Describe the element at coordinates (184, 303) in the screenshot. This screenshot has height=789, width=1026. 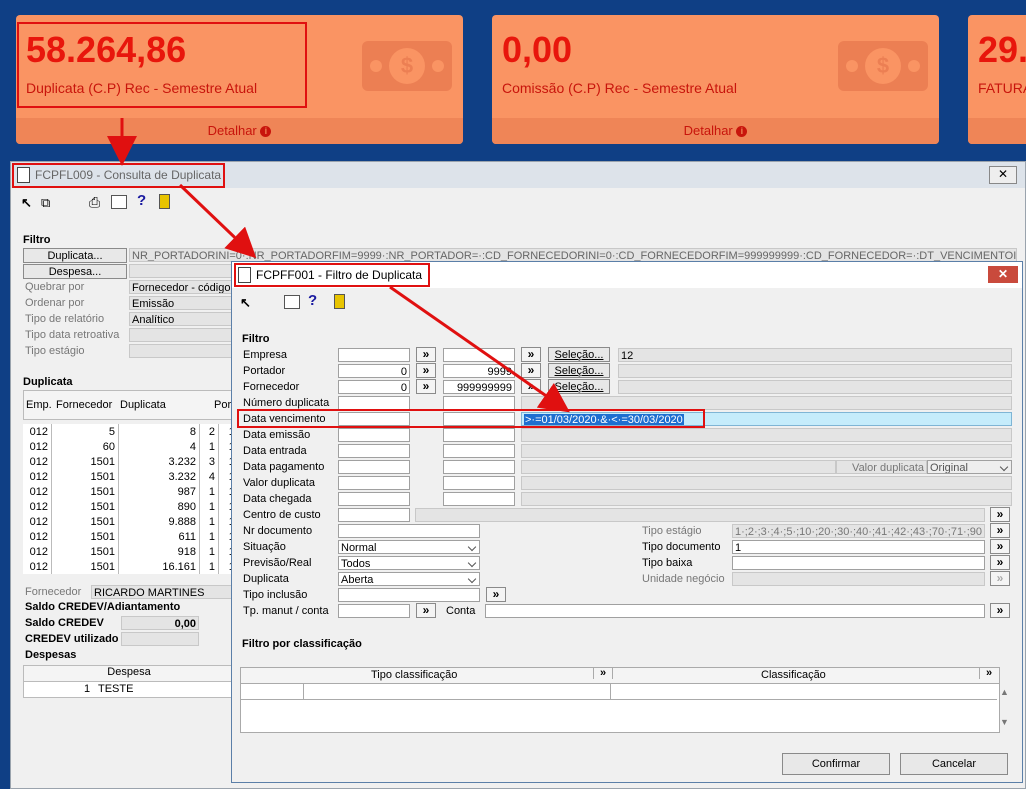
I see `ordenar-select: Emissão` at that location.